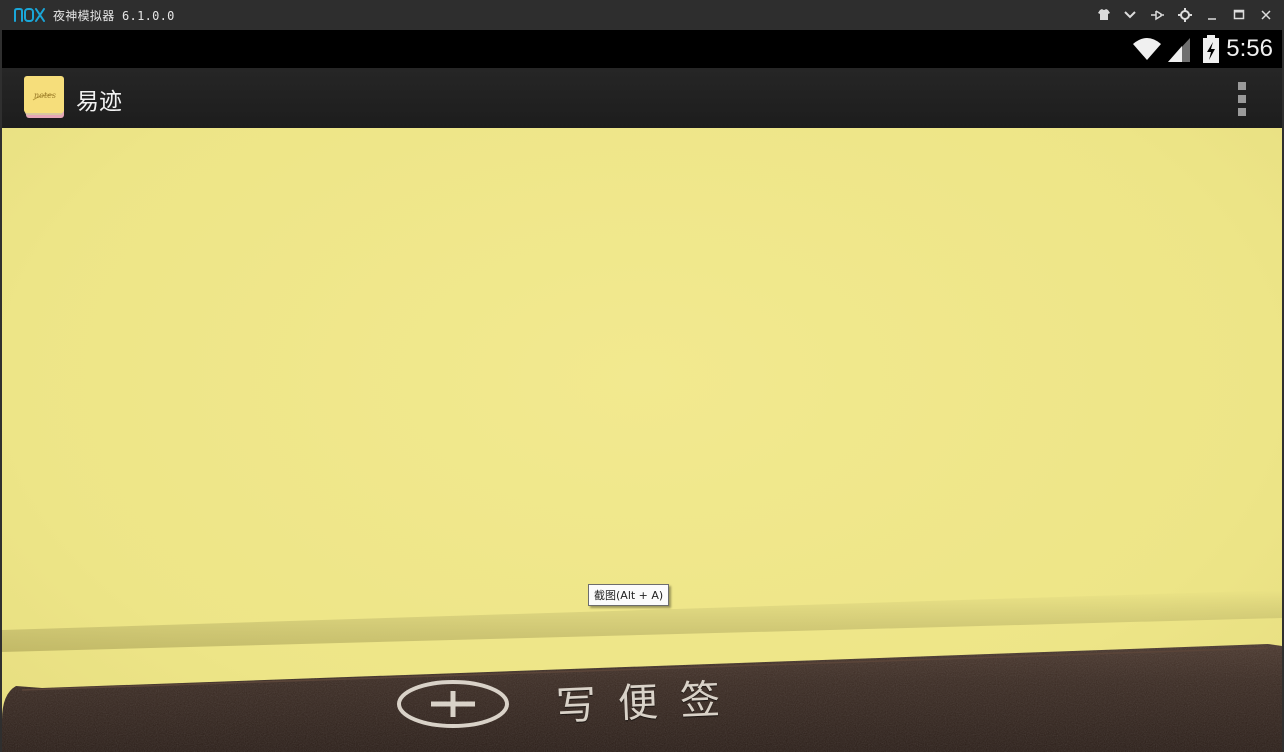 This screenshot has height=752, width=1284. Describe the element at coordinates (1104, 15) in the screenshot. I see `shirt-icon` at that location.